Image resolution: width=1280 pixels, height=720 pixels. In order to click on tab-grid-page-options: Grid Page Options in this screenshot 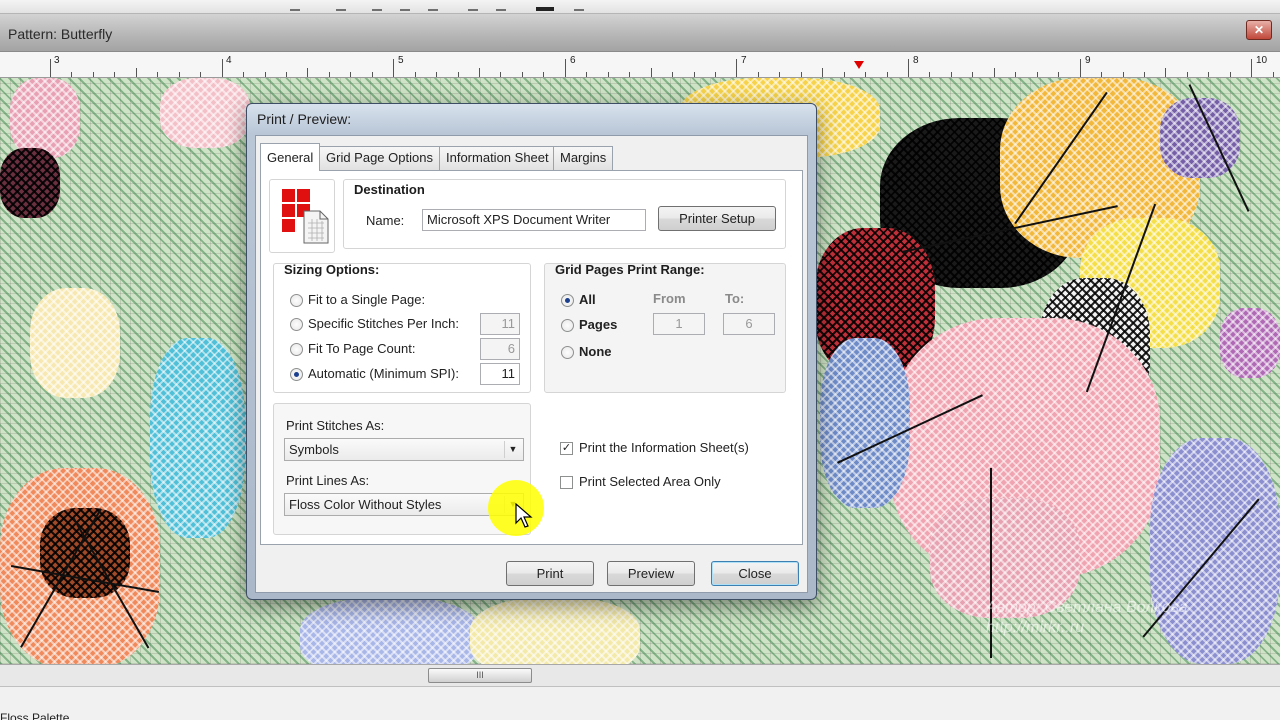, I will do `click(379, 158)`.